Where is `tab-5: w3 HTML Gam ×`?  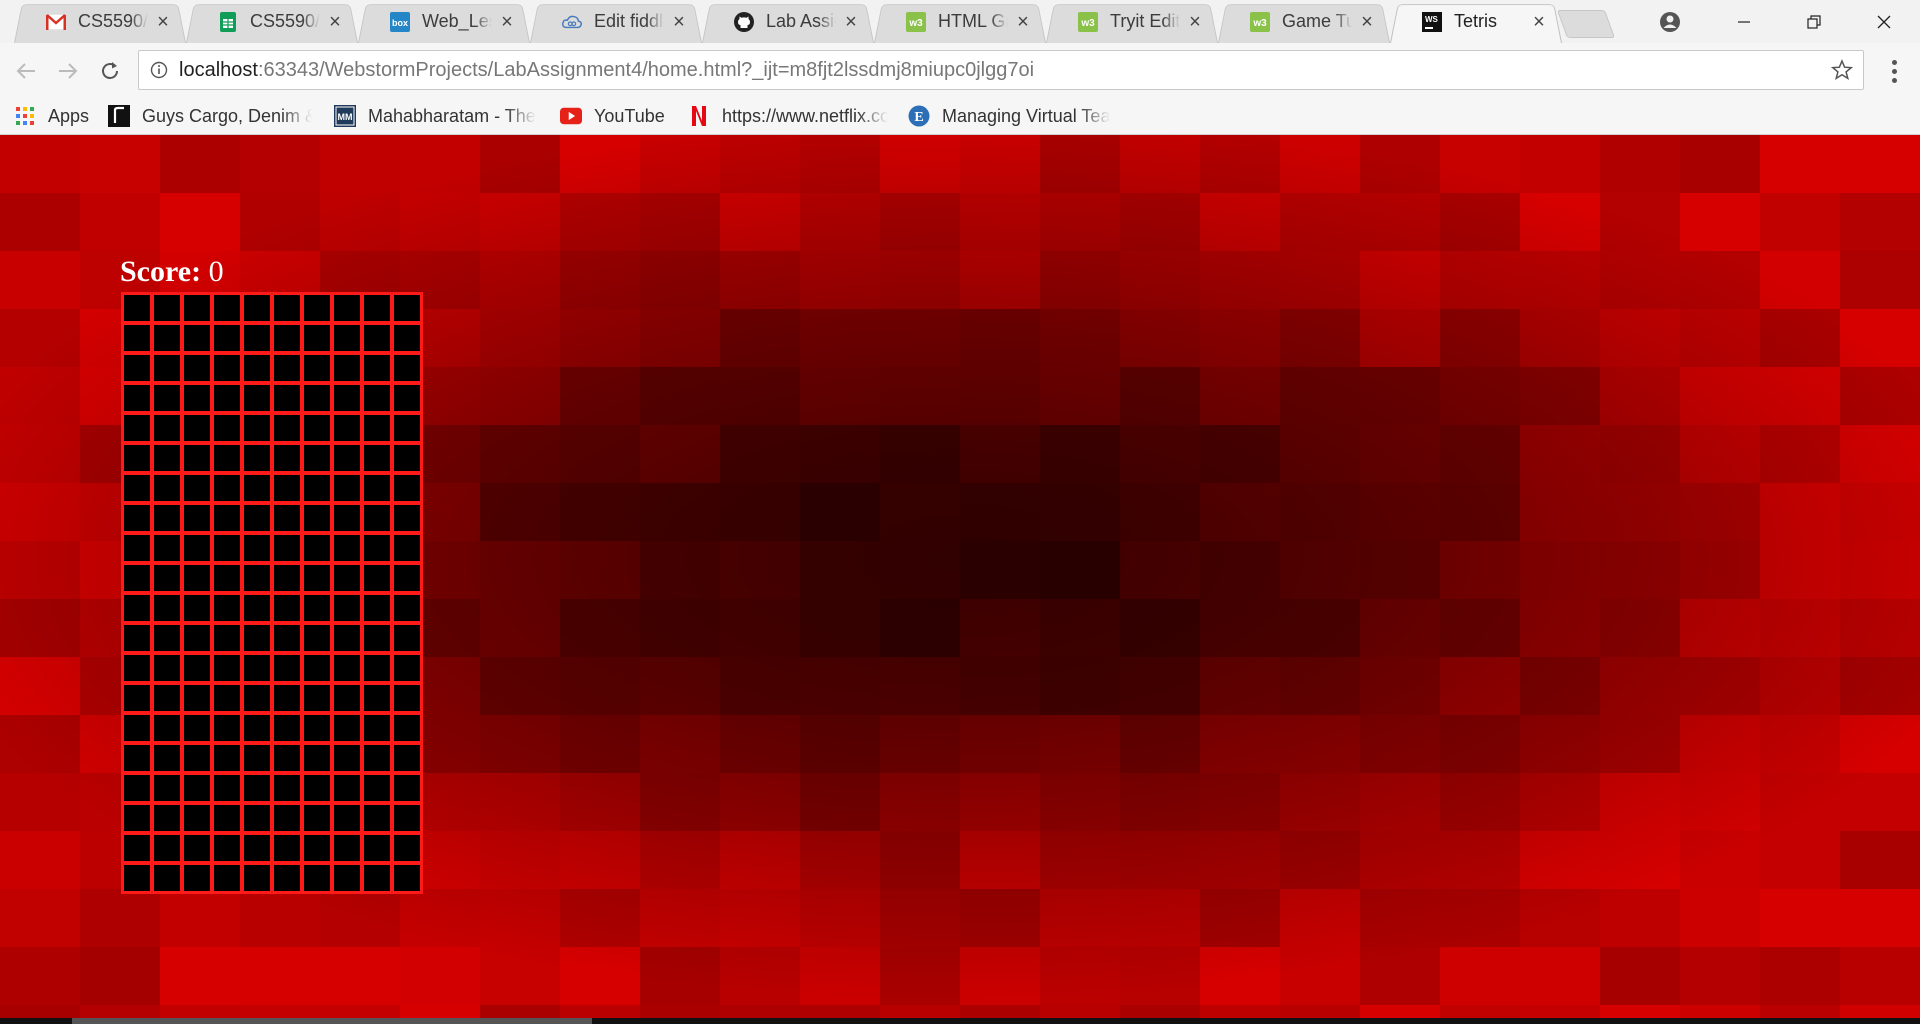 tab-5: w3 HTML Gam × is located at coordinates (960, 21).